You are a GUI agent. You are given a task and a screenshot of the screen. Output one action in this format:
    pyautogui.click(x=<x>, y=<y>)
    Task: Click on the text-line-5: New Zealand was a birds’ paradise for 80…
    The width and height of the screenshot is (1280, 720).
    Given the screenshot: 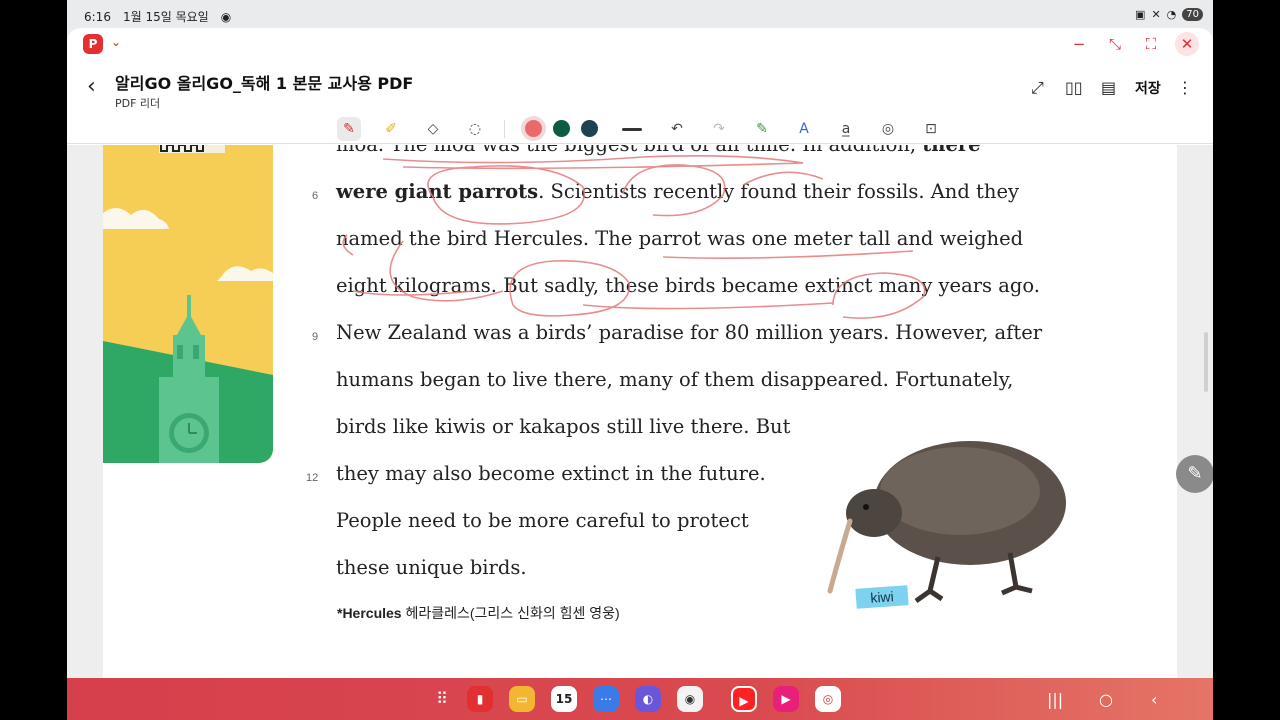 What is the action you would take?
    pyautogui.click(x=689, y=332)
    